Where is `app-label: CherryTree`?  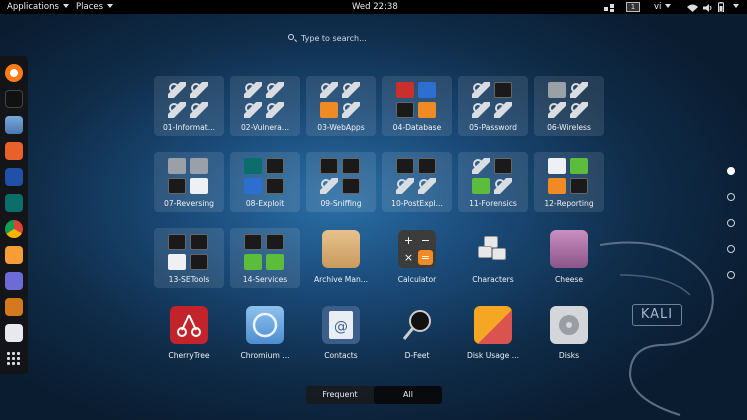 app-label: CherryTree is located at coordinates (189, 355).